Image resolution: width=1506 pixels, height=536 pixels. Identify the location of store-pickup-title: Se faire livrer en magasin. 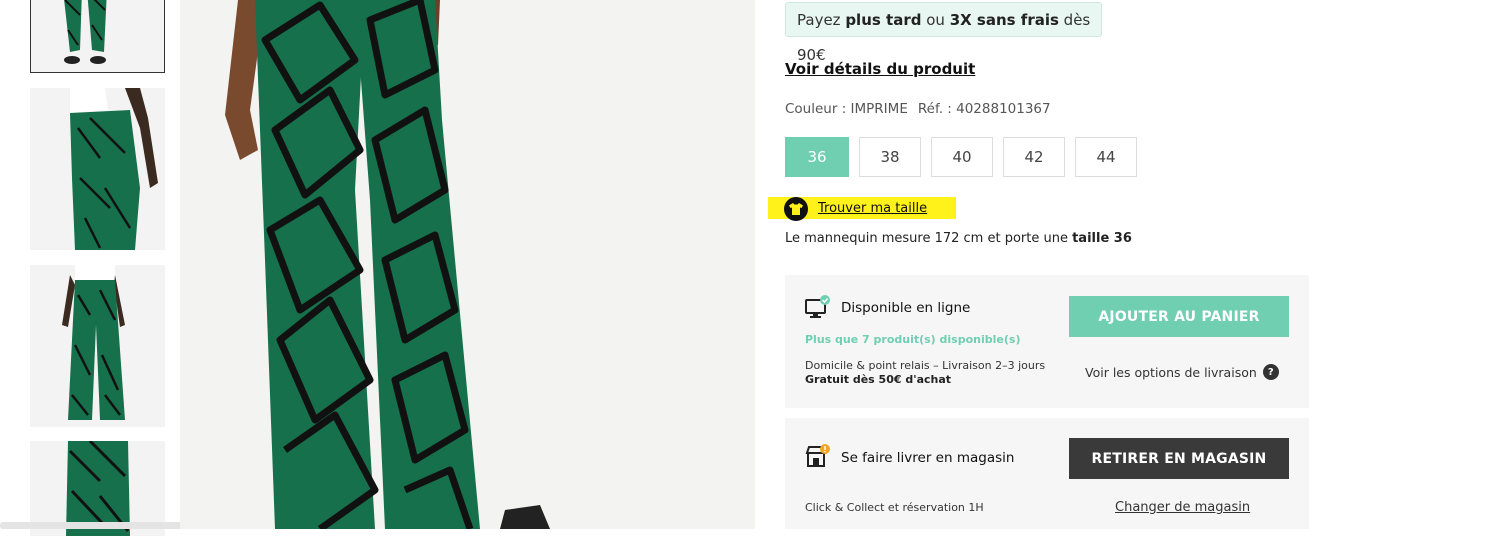
(928, 458).